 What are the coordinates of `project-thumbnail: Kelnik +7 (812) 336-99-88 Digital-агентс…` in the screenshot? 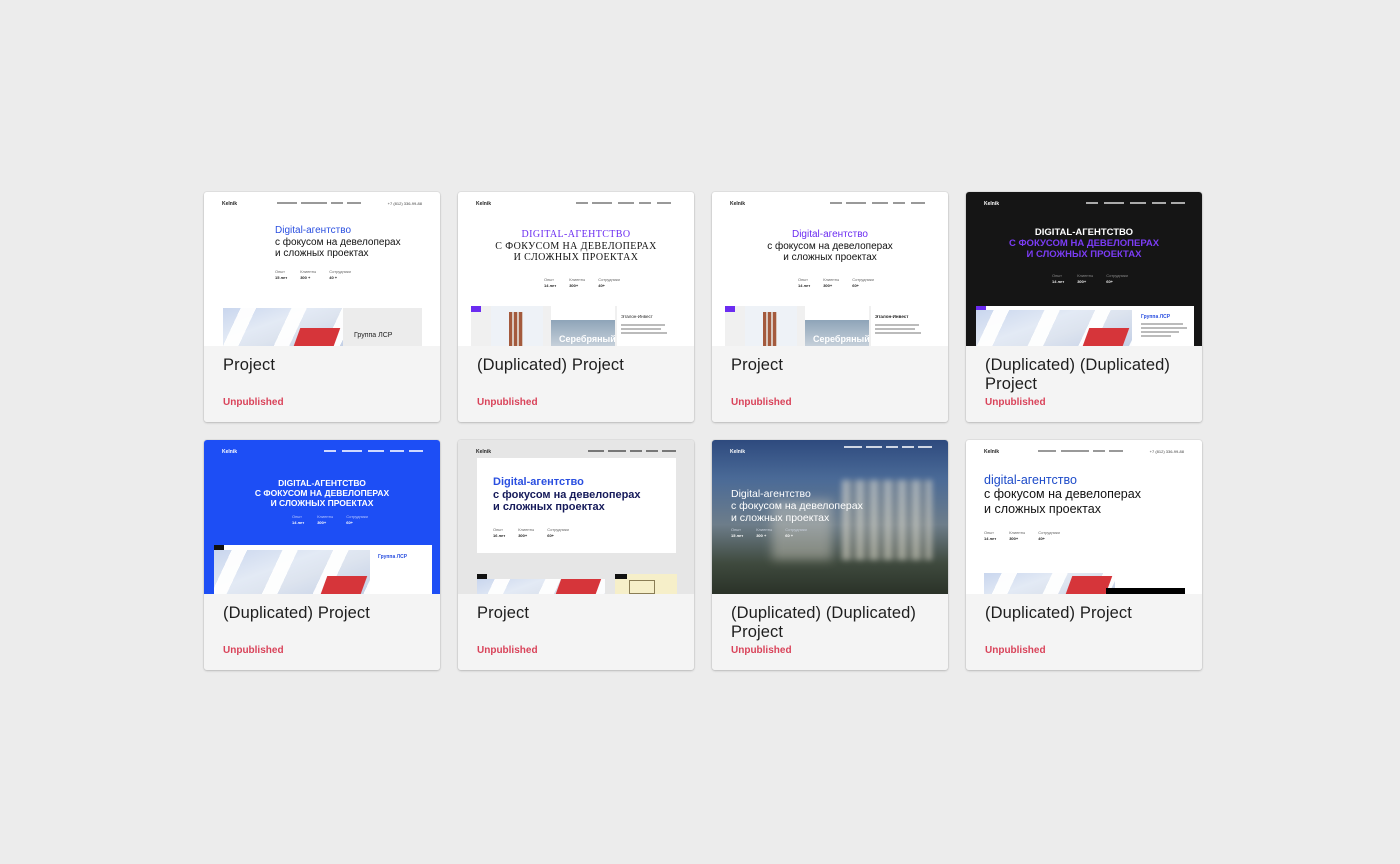 It's located at (322, 269).